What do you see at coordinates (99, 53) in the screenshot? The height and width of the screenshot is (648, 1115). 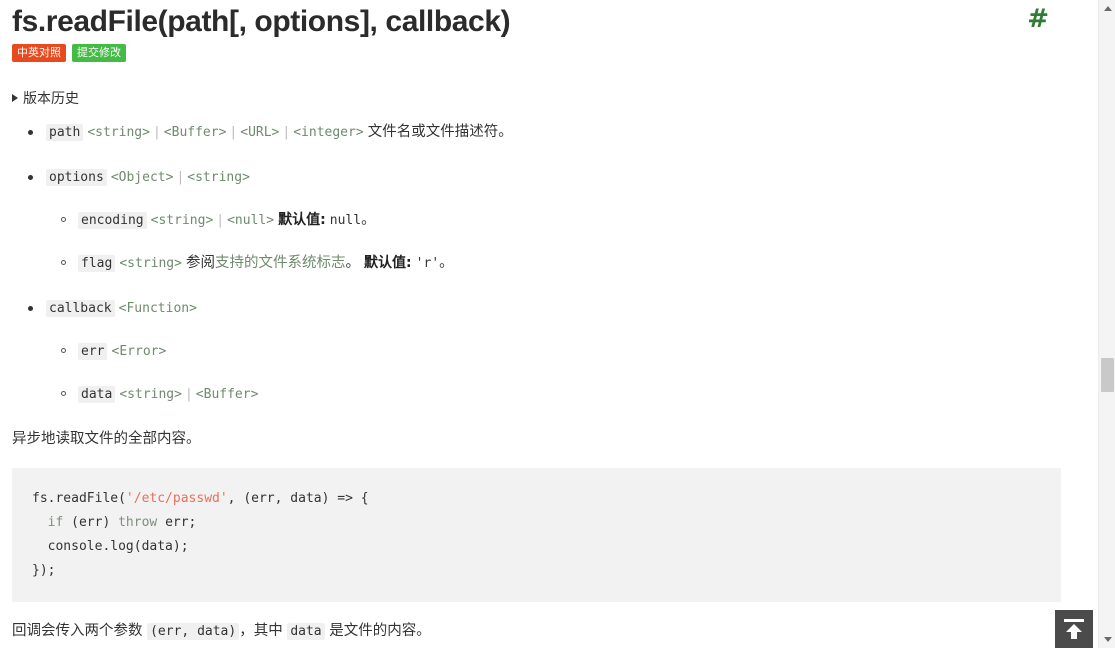 I see `badge-submit-edit: 提交修改` at bounding box center [99, 53].